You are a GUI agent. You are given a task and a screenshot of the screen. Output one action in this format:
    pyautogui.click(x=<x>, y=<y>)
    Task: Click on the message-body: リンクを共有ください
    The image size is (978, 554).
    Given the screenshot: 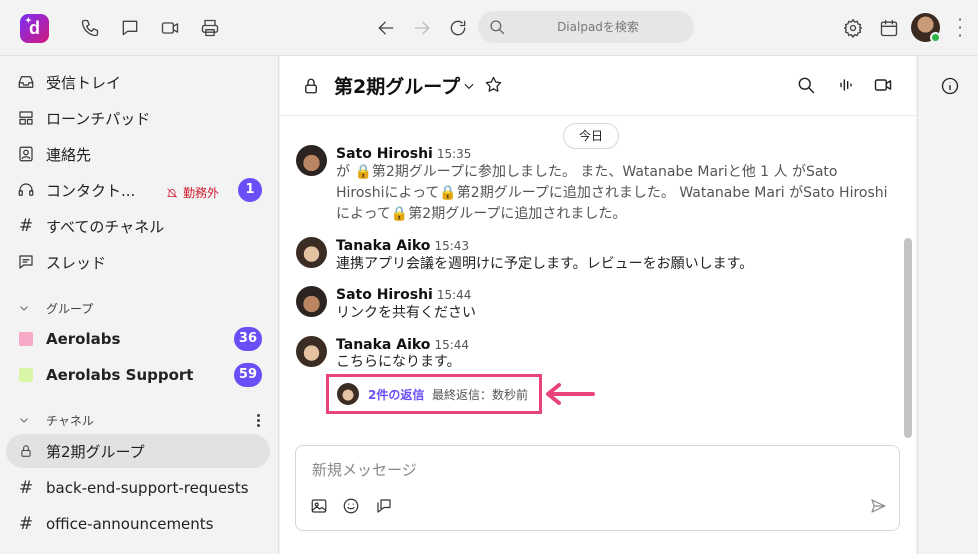 What is the action you would take?
    pyautogui.click(x=406, y=313)
    